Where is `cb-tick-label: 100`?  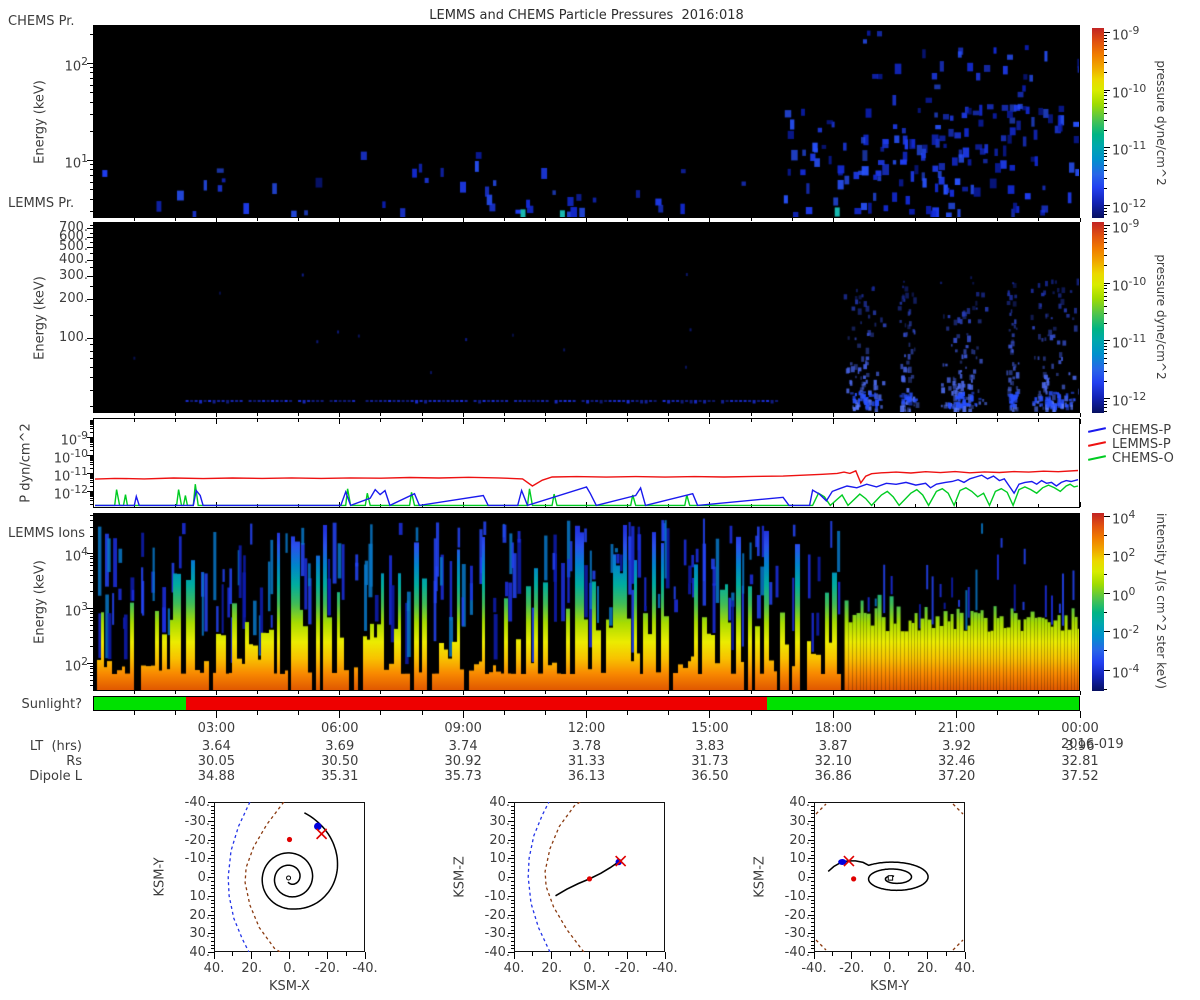 cb-tick-label: 100 is located at coordinates (1124, 594).